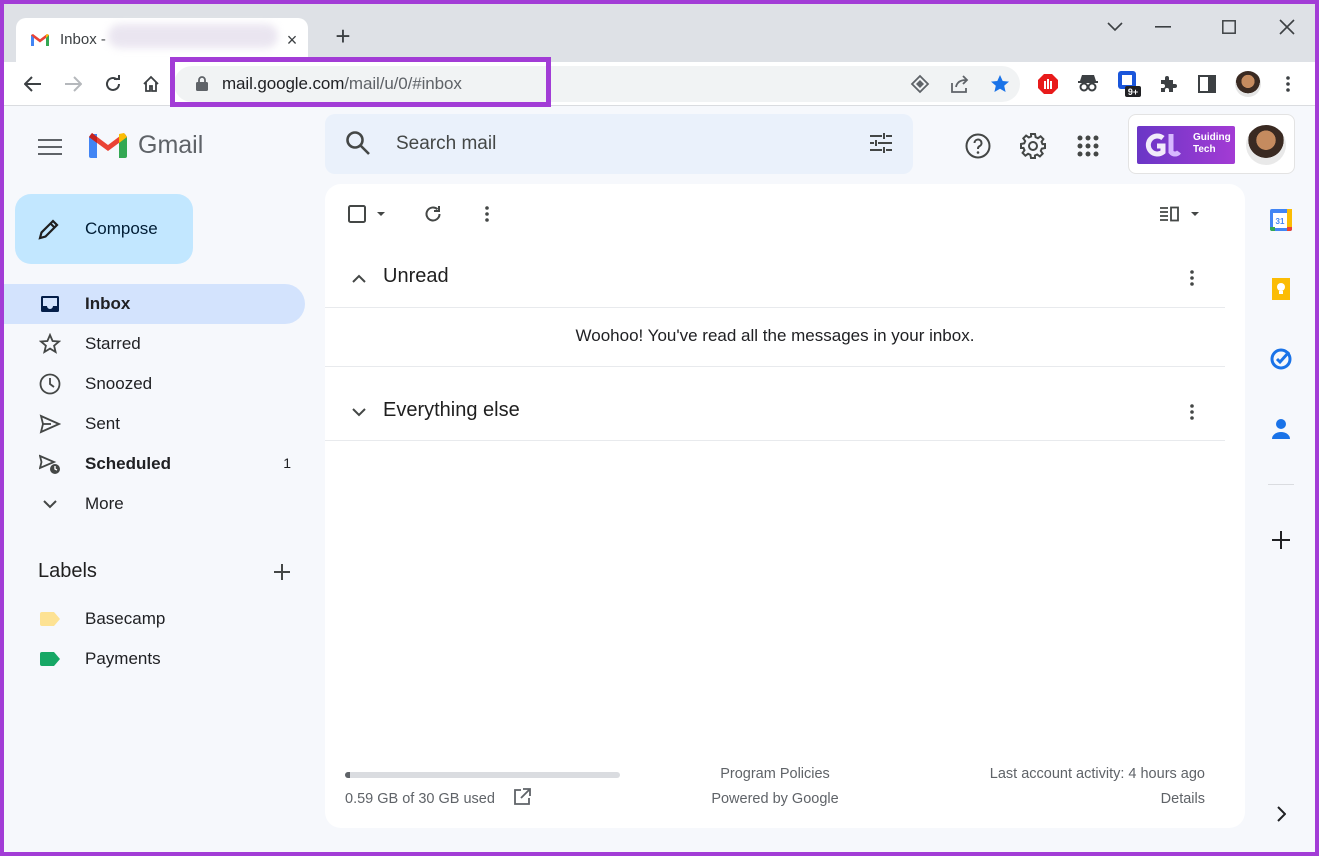 The height and width of the screenshot is (856, 1319). Describe the element at coordinates (1207, 84) in the screenshot. I see `side-panel-icon` at that location.